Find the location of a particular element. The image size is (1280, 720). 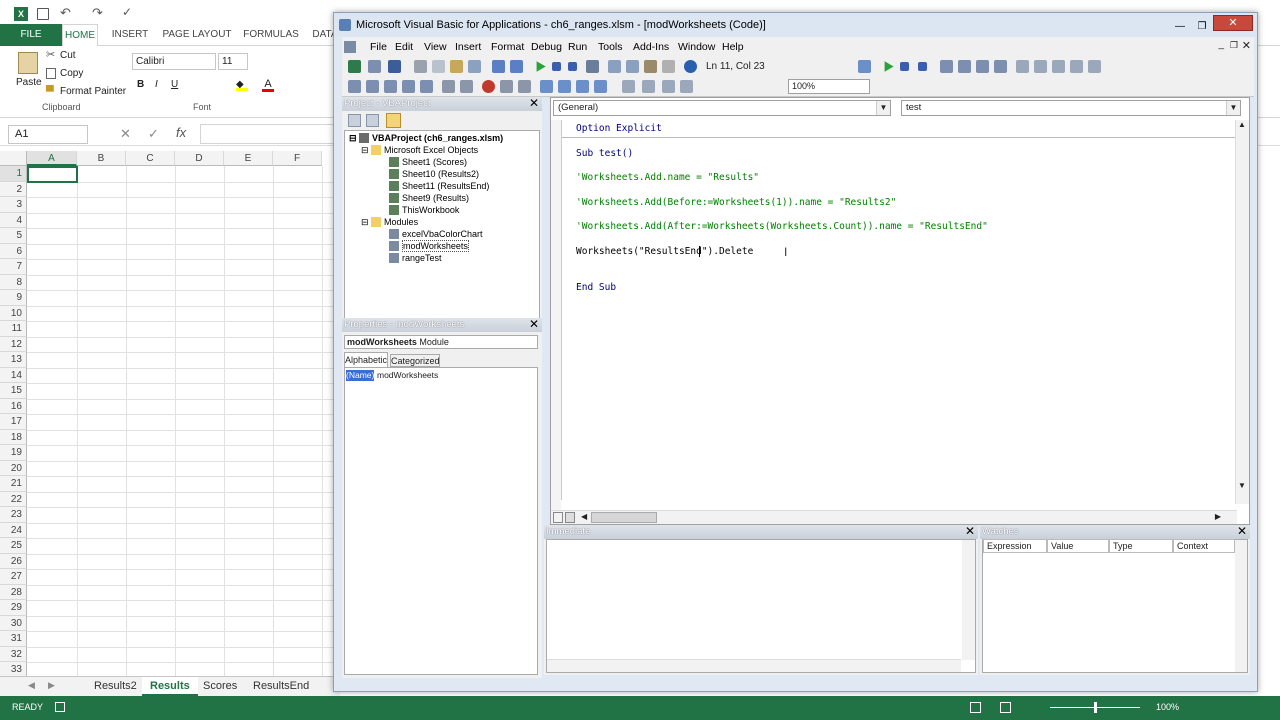

tab-alphabetic: Alphabetic is located at coordinates (366, 359).